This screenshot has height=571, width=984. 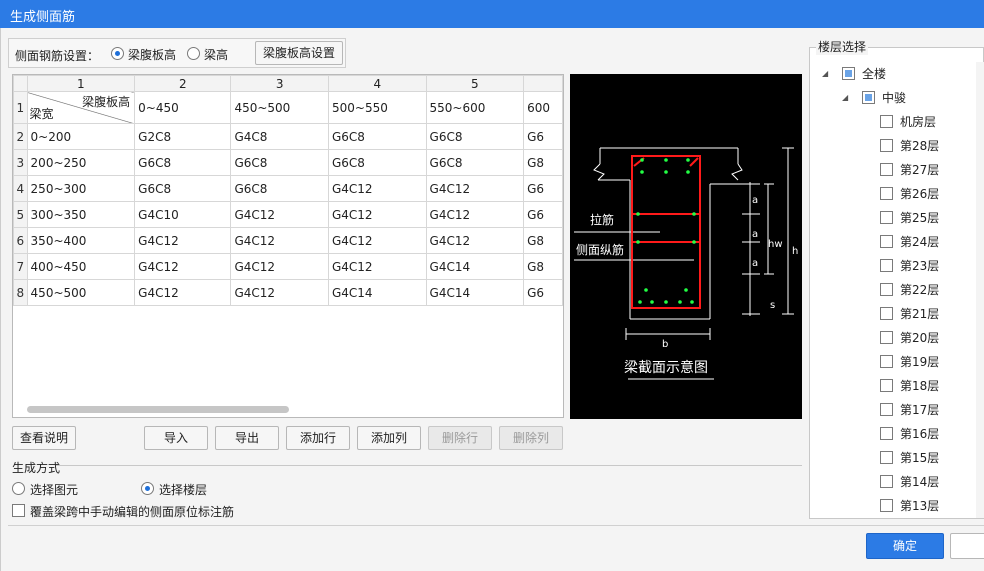 What do you see at coordinates (117, 53) in the screenshot?
I see `web-height-radio` at bounding box center [117, 53].